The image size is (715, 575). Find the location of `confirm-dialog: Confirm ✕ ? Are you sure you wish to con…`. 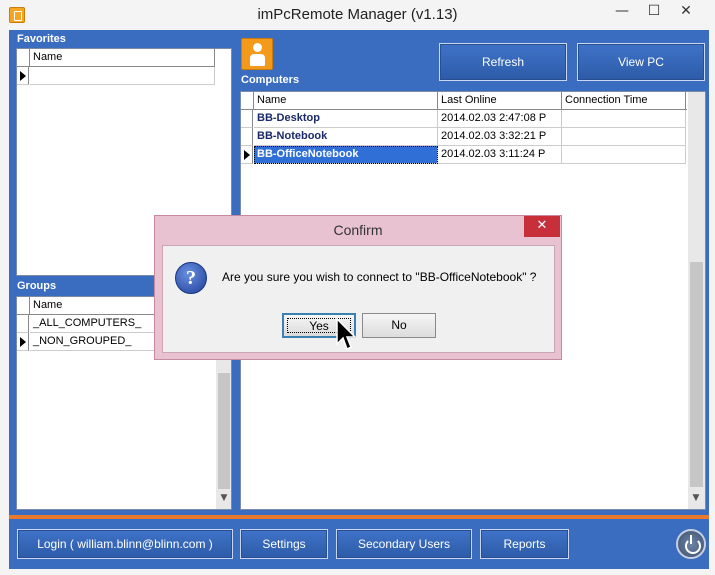

confirm-dialog: Confirm ✕ ? Are you sure you wish to con… is located at coordinates (358, 287).